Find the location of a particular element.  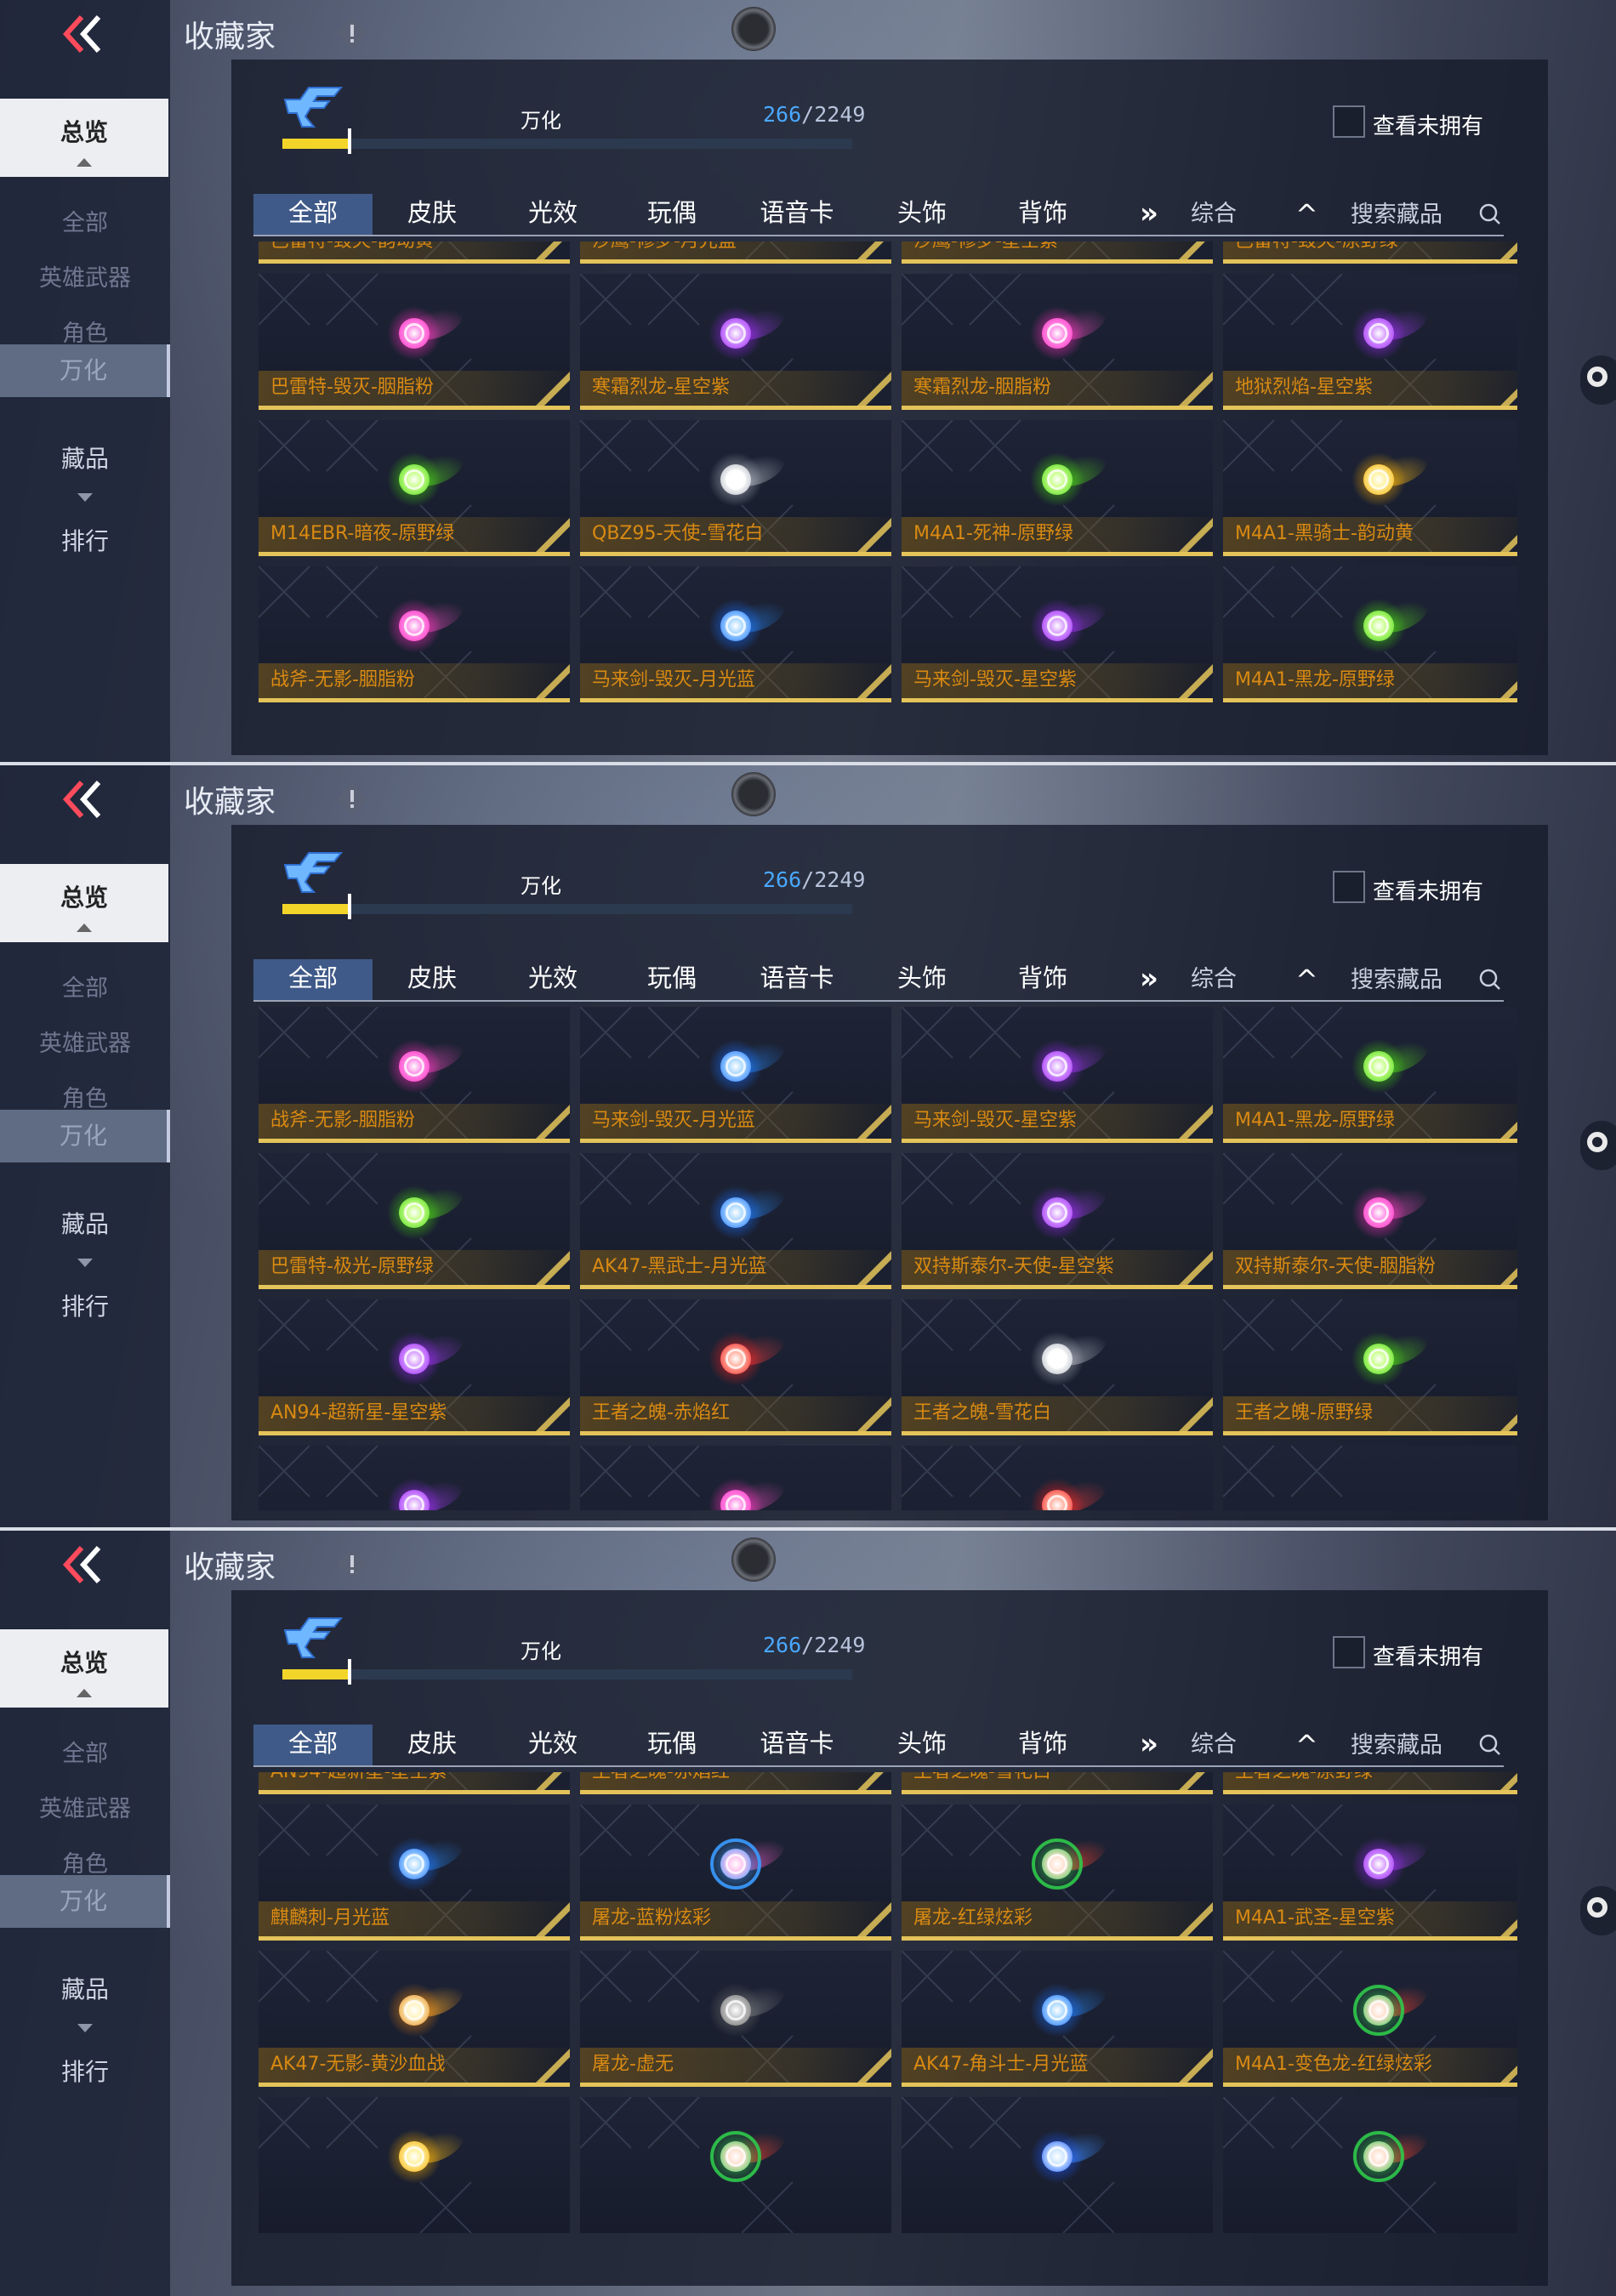

collection-card: AK47-无影-黄沙血战 is located at coordinates (414, 2019).